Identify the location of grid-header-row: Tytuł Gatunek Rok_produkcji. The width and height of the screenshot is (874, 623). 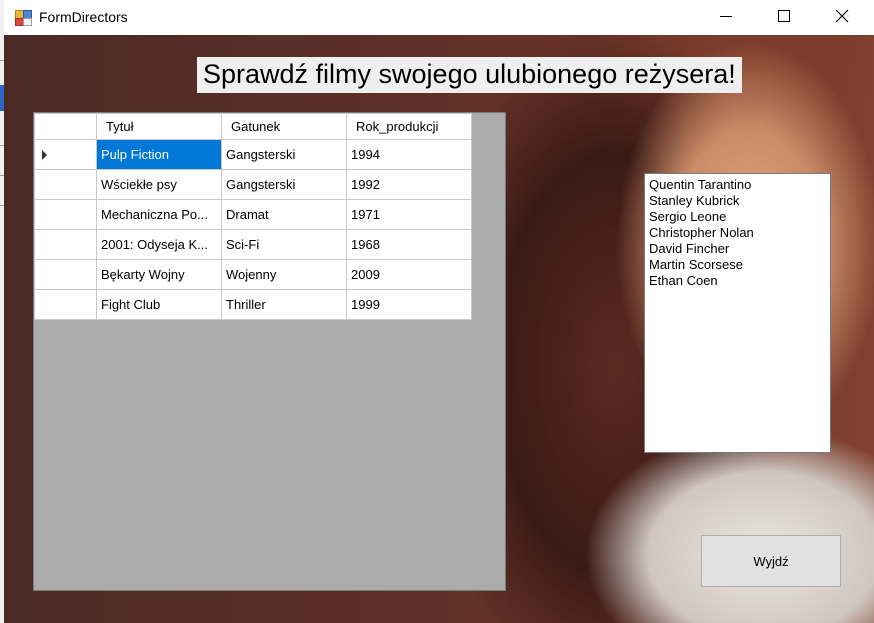
(253, 126).